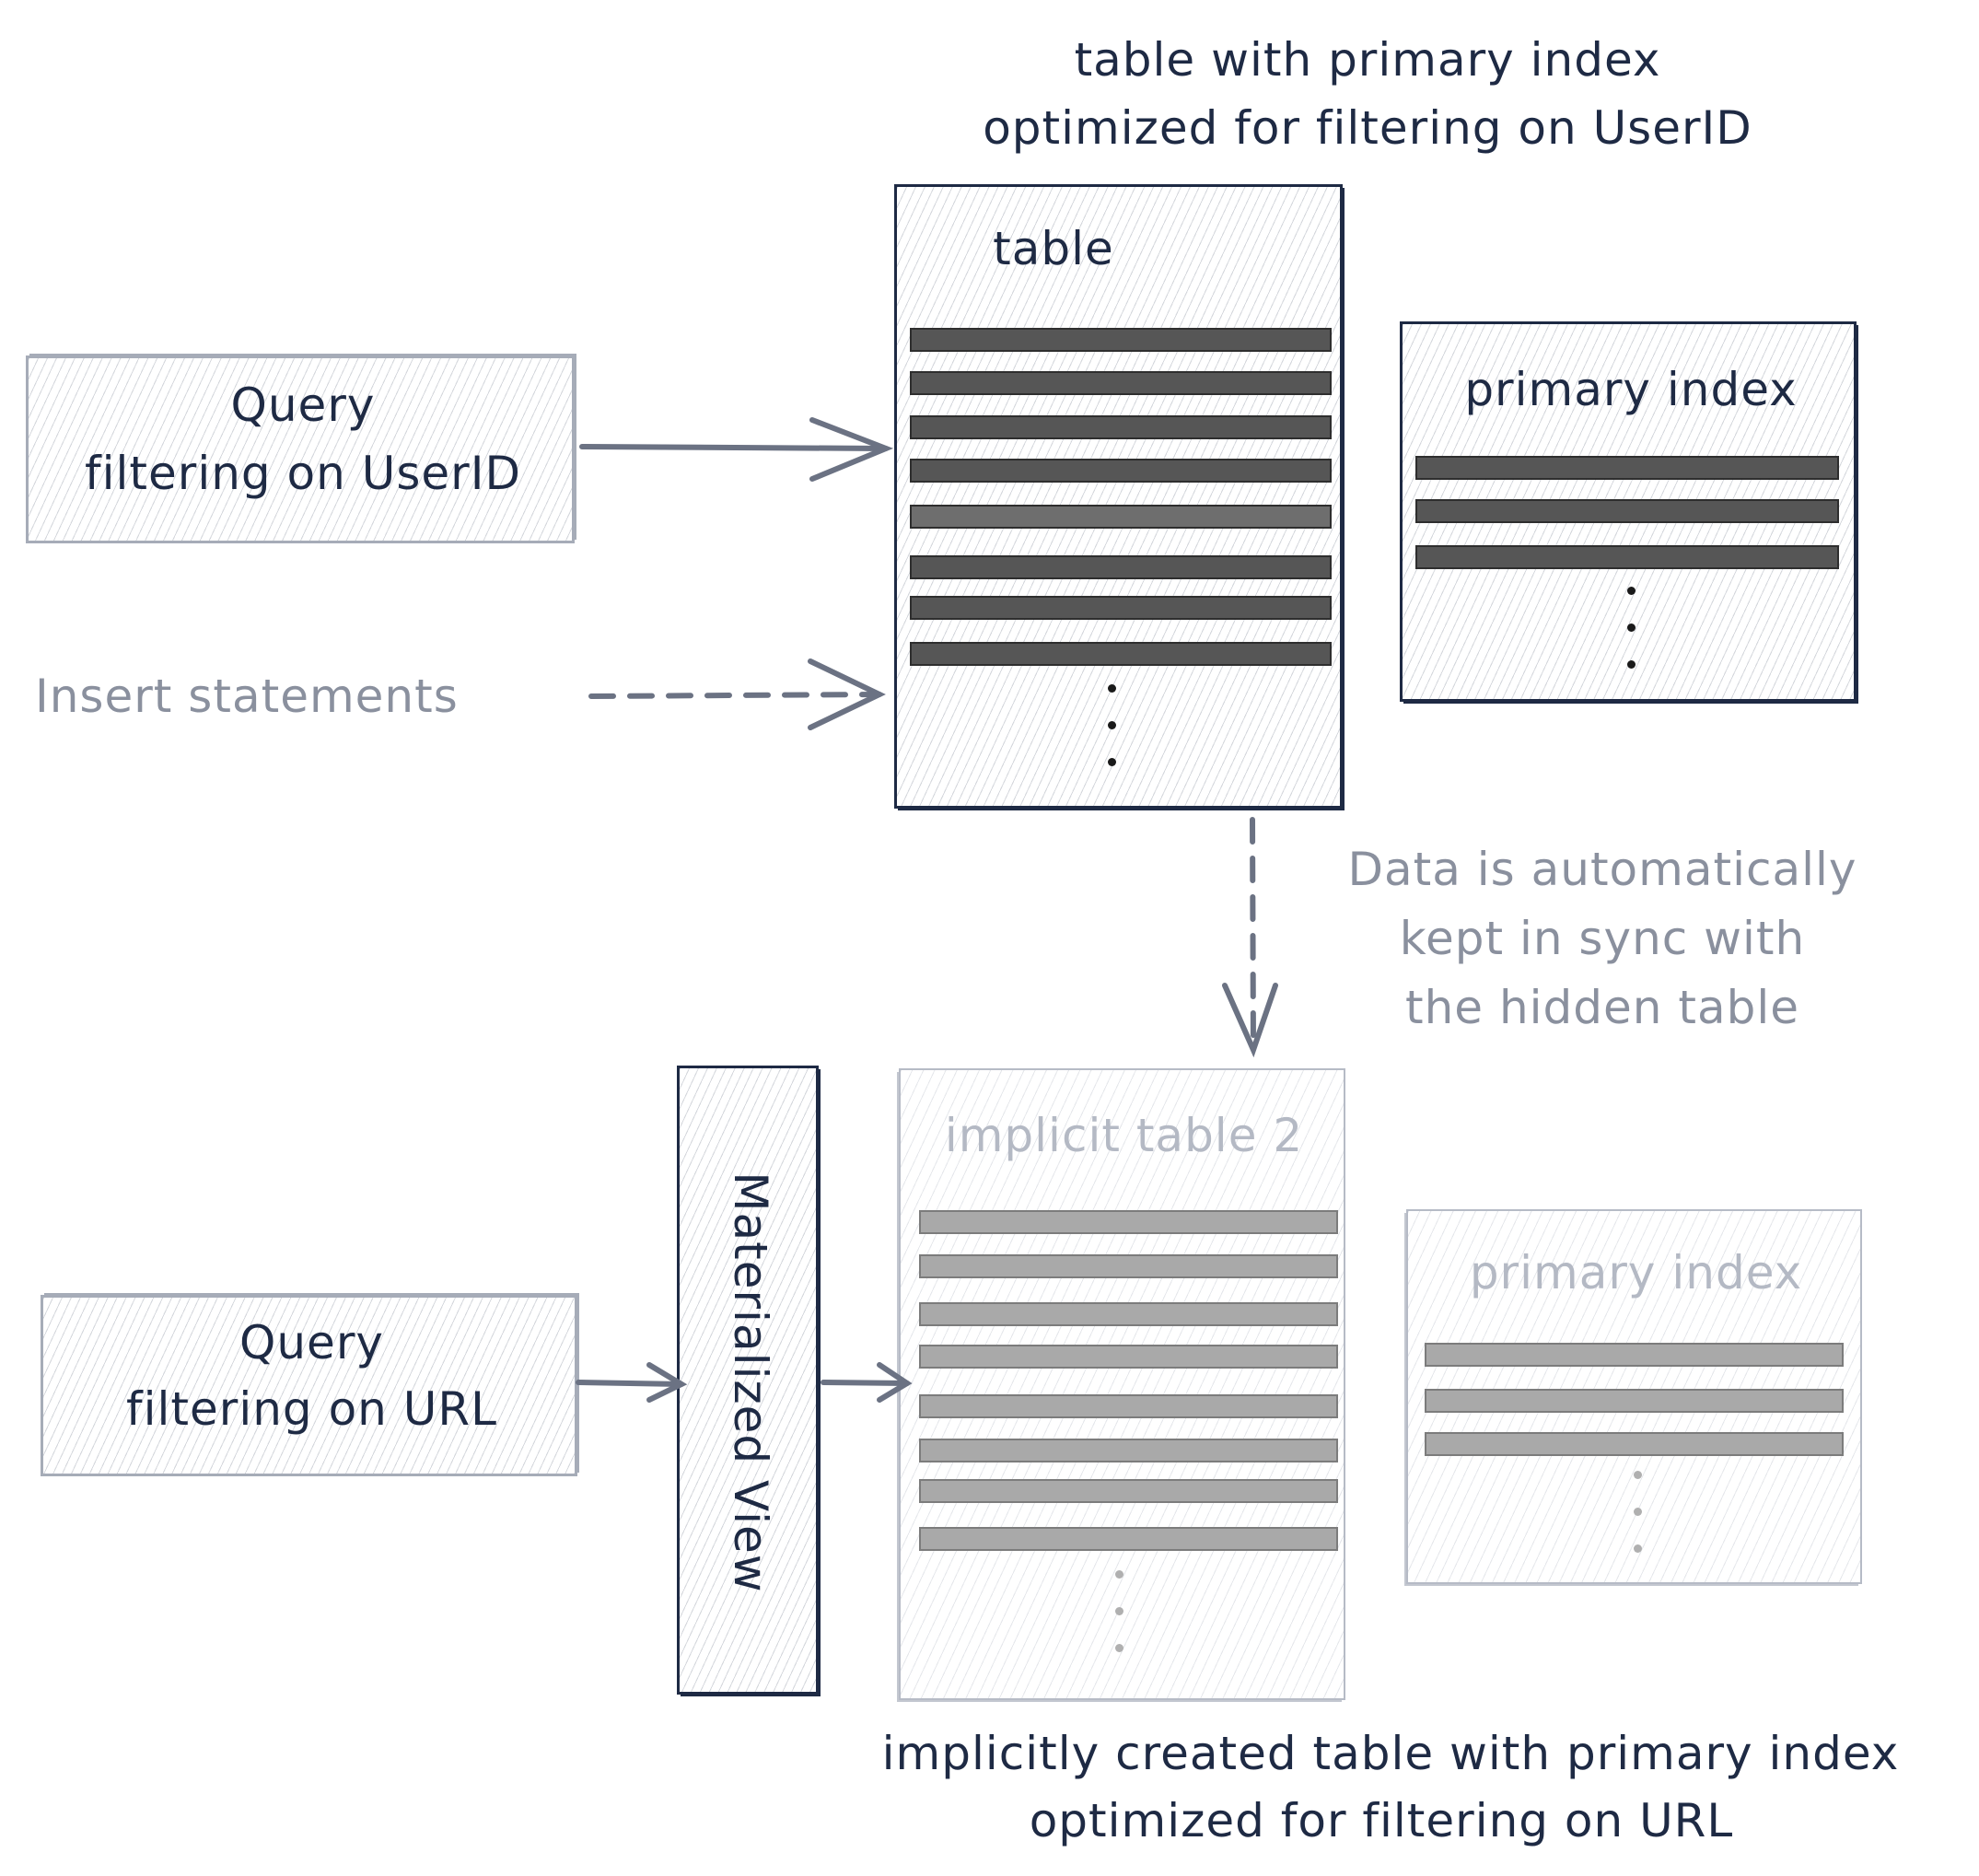 The image size is (1979, 1876). Describe the element at coordinates (1253, 935) in the screenshot. I see `arrow-sync-vertical` at that location.